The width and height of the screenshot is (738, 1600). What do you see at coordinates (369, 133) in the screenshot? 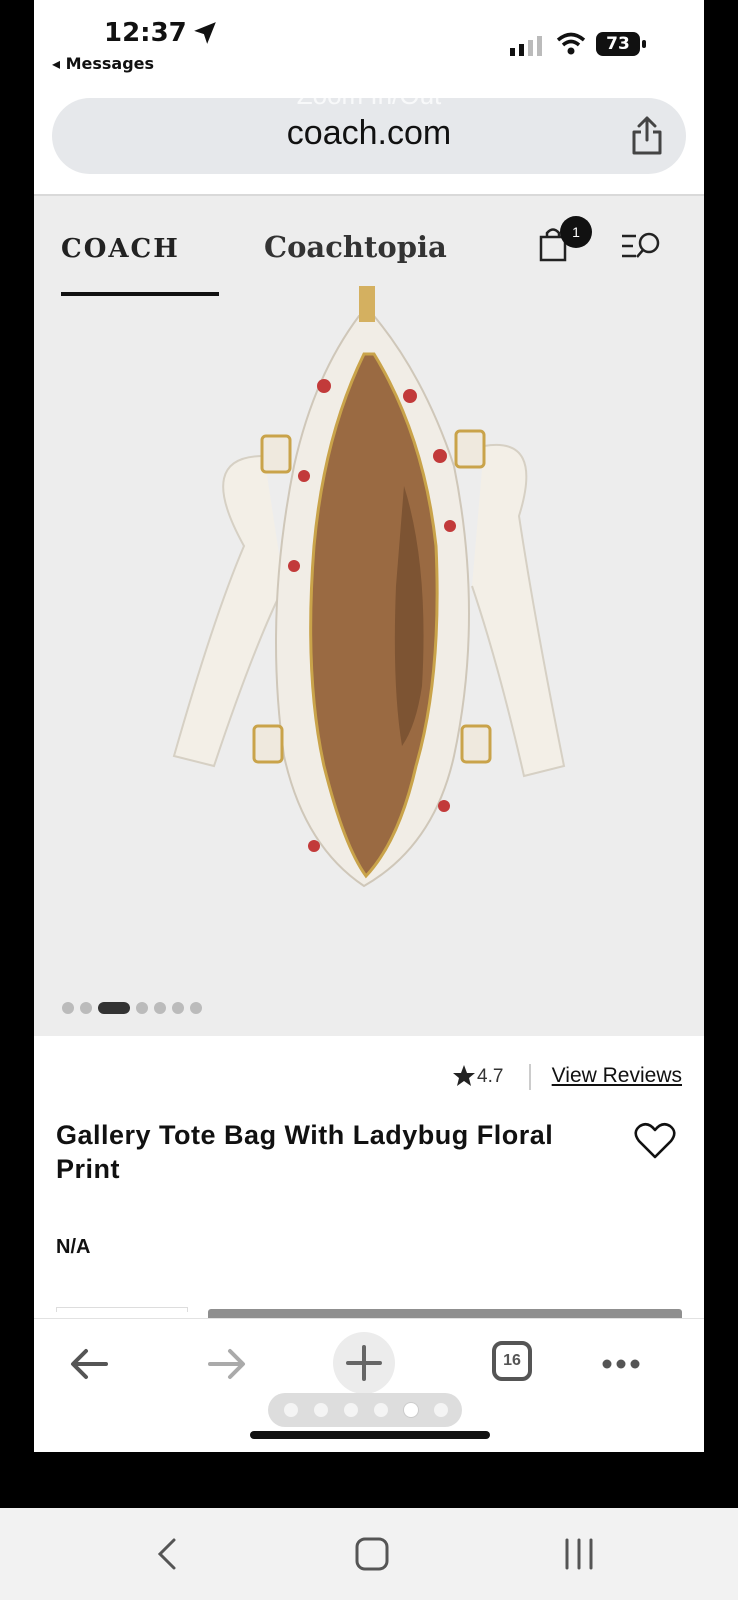
I see `address-domain: coach.com` at bounding box center [369, 133].